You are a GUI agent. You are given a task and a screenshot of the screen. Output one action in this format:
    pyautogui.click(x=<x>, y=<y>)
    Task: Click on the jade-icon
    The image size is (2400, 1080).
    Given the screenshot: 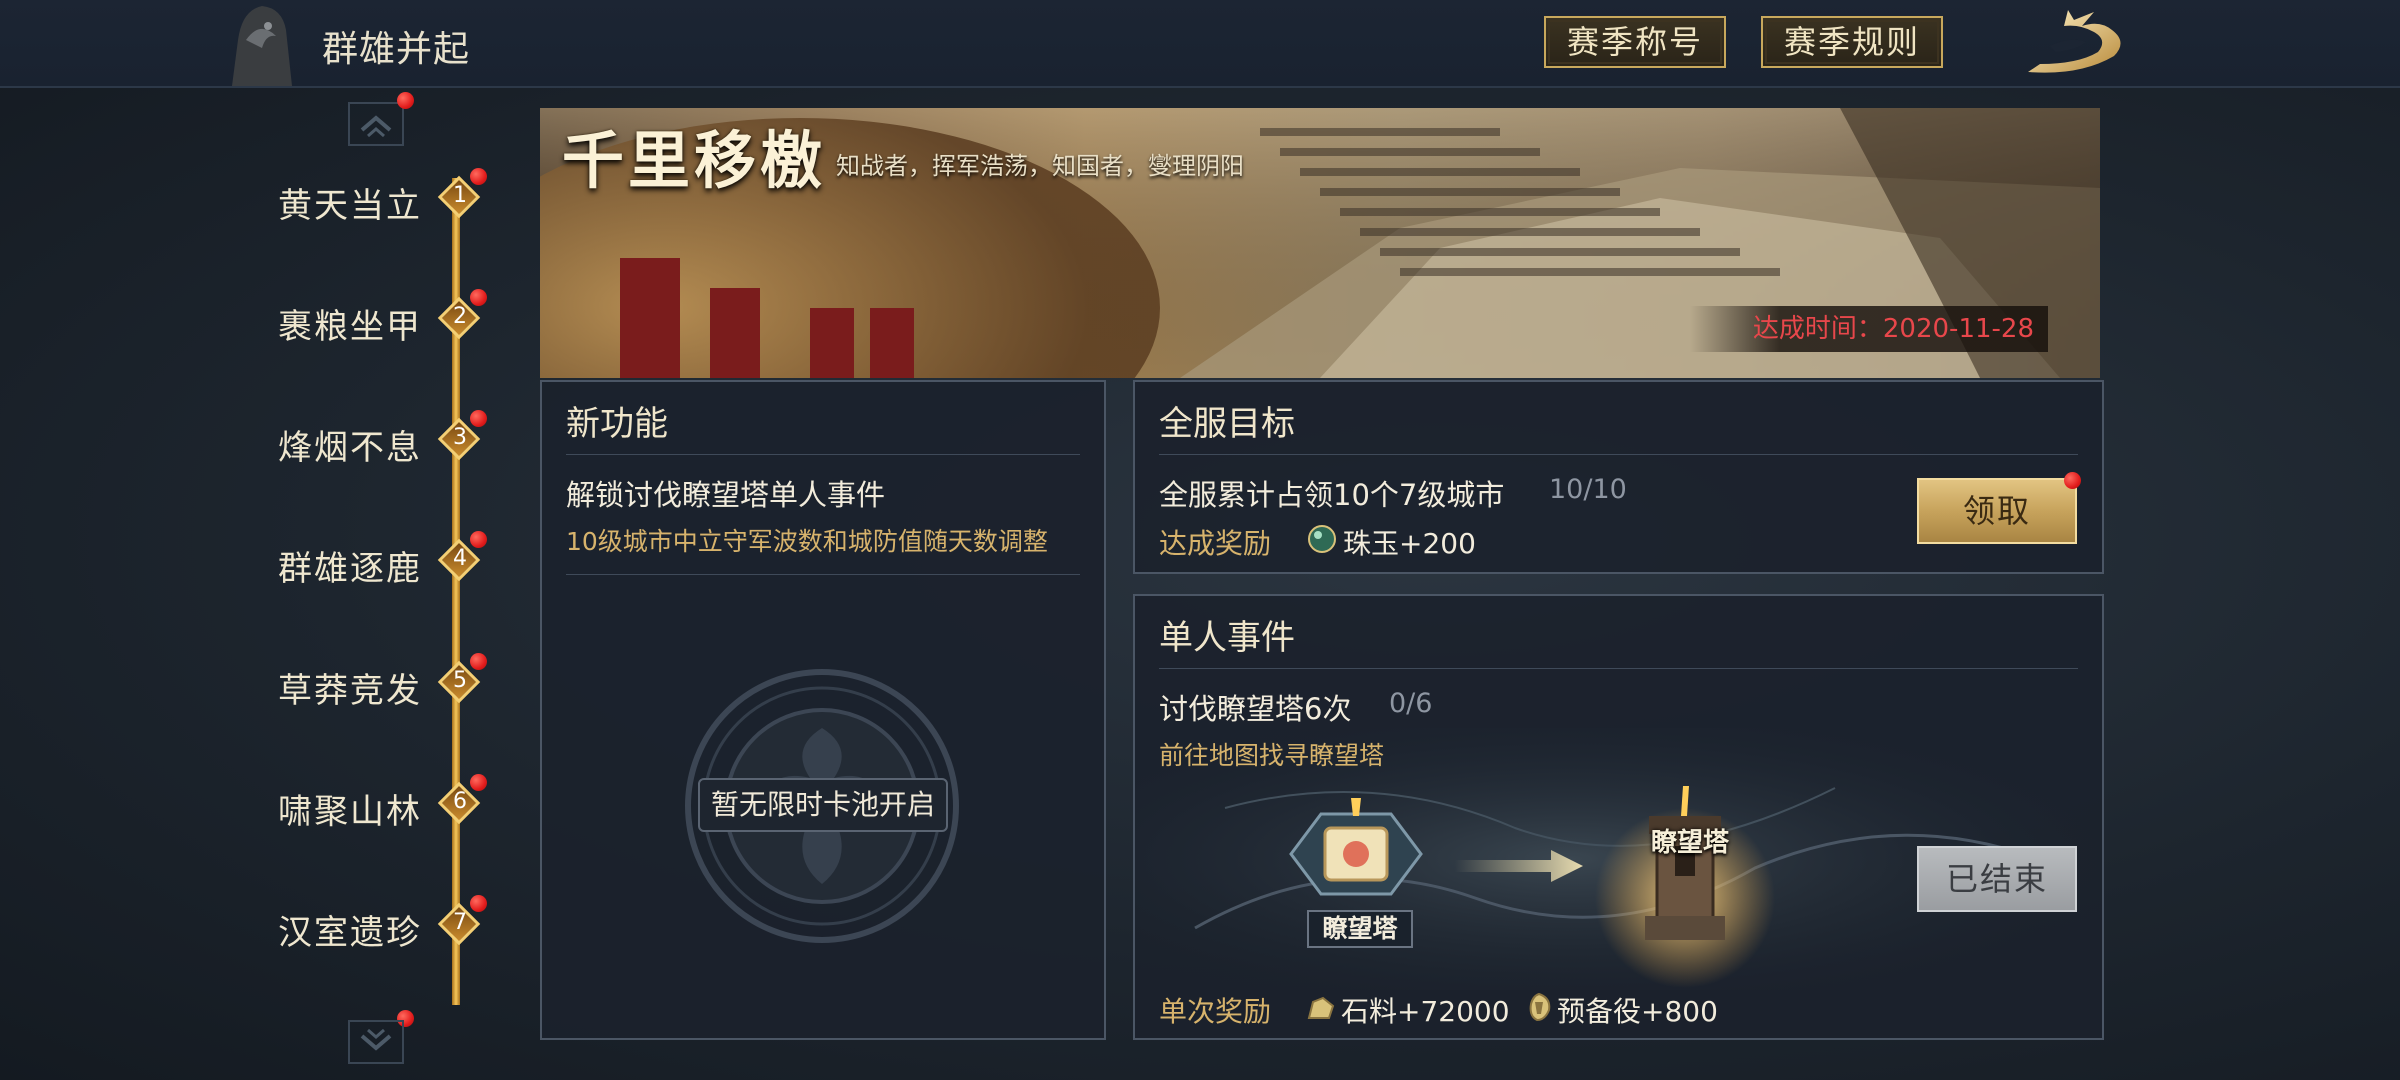 What is the action you would take?
    pyautogui.click(x=1322, y=539)
    